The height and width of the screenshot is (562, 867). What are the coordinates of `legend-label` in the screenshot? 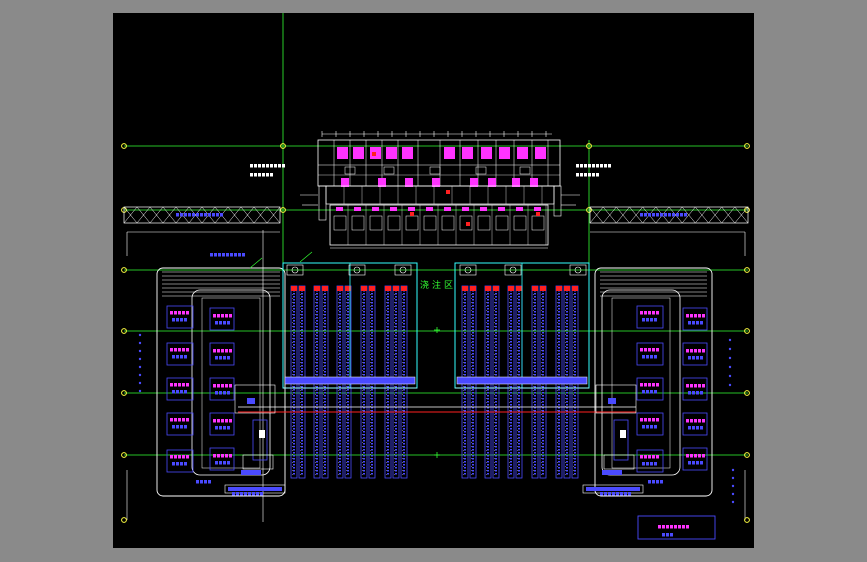 It's located at (667, 535).